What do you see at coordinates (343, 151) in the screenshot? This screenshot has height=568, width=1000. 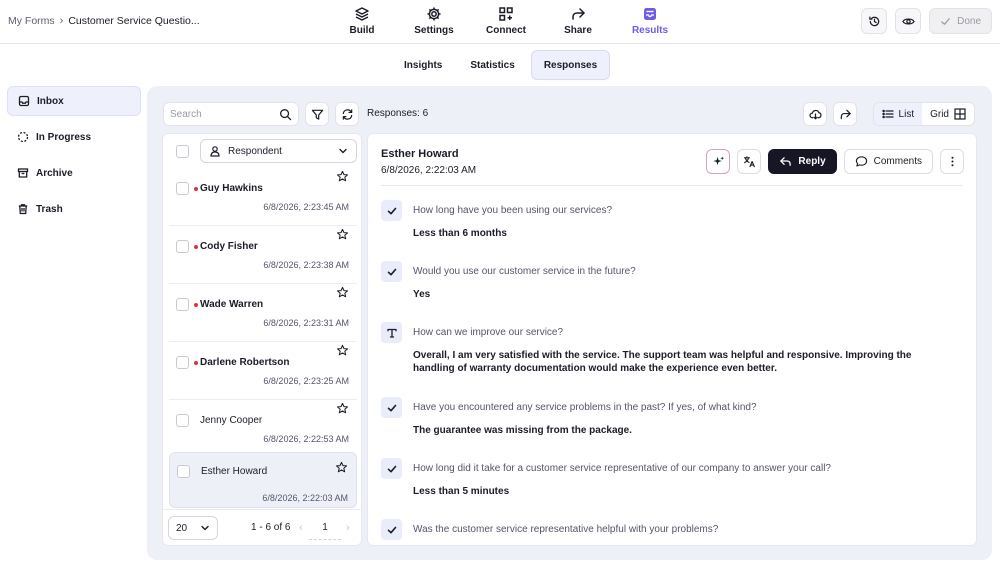 I see `chevron-down-icon` at bounding box center [343, 151].